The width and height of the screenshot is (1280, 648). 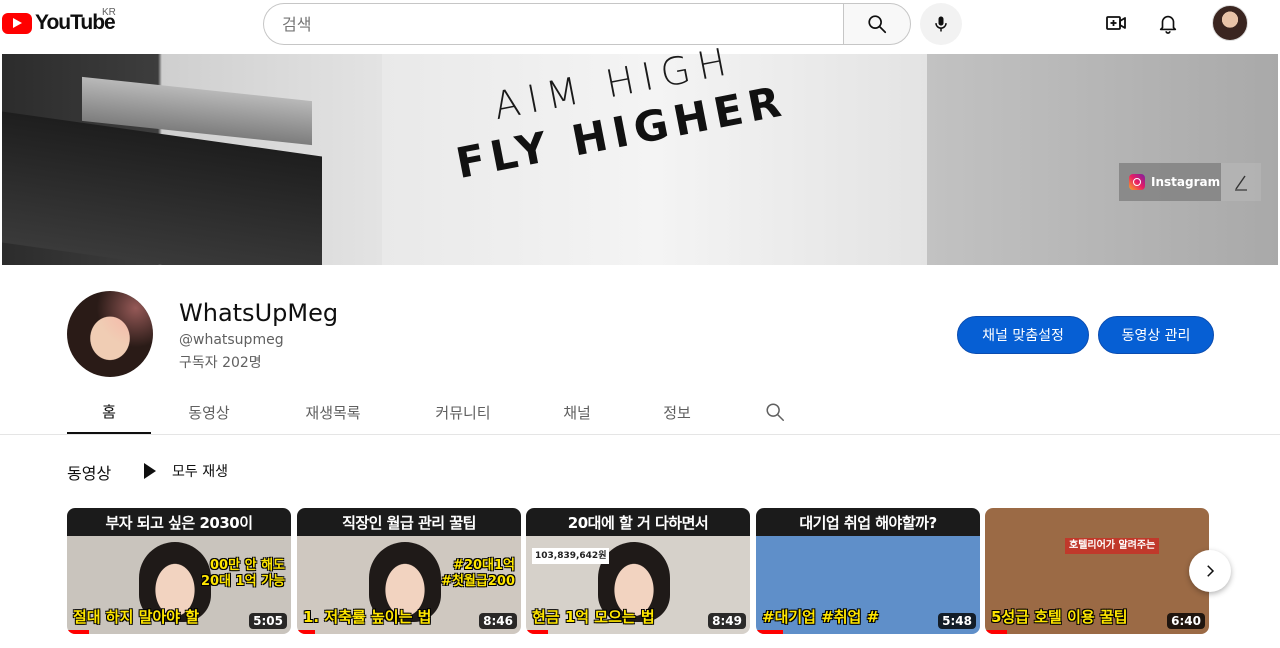 I want to click on video-duration: 8:46, so click(x=498, y=621).